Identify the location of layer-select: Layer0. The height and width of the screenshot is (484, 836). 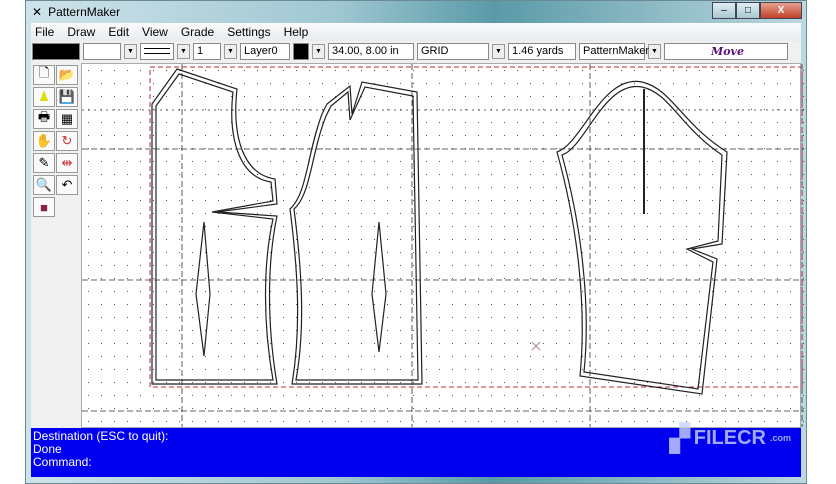
(265, 51).